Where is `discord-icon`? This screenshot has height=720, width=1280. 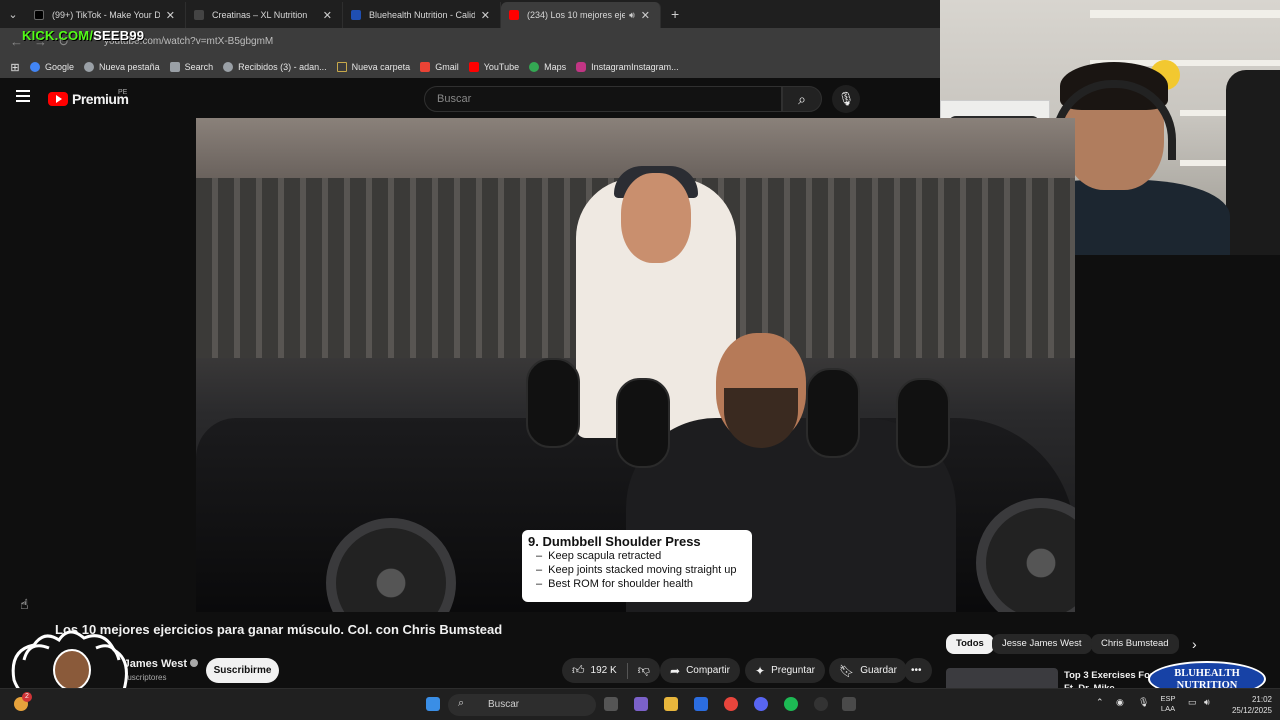 discord-icon is located at coordinates (761, 704).